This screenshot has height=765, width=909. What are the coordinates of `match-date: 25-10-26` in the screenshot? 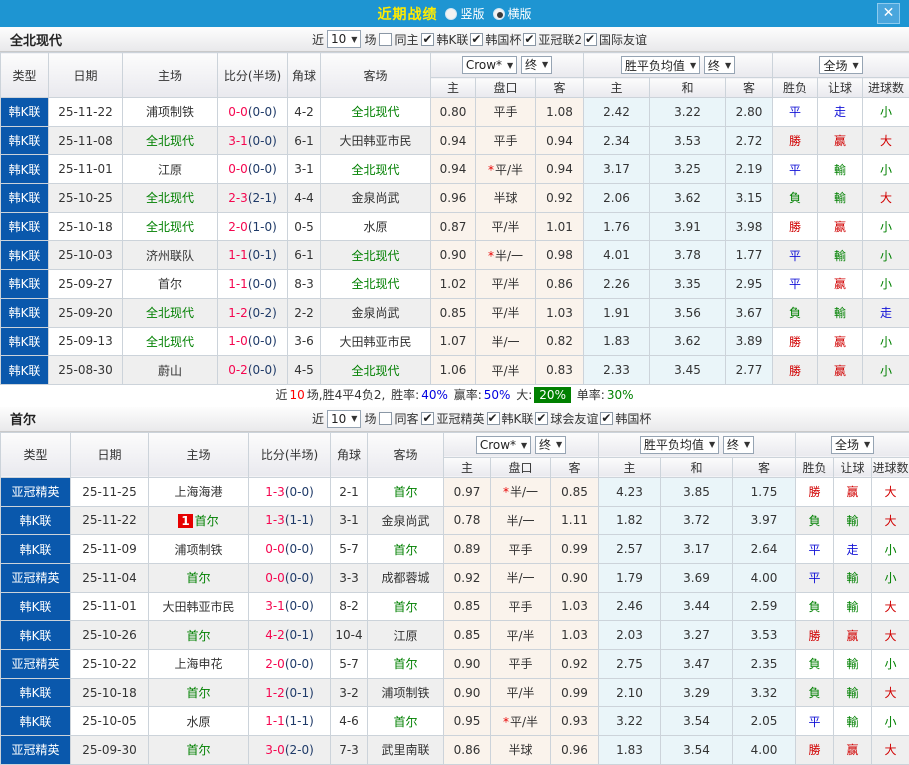 It's located at (110, 635).